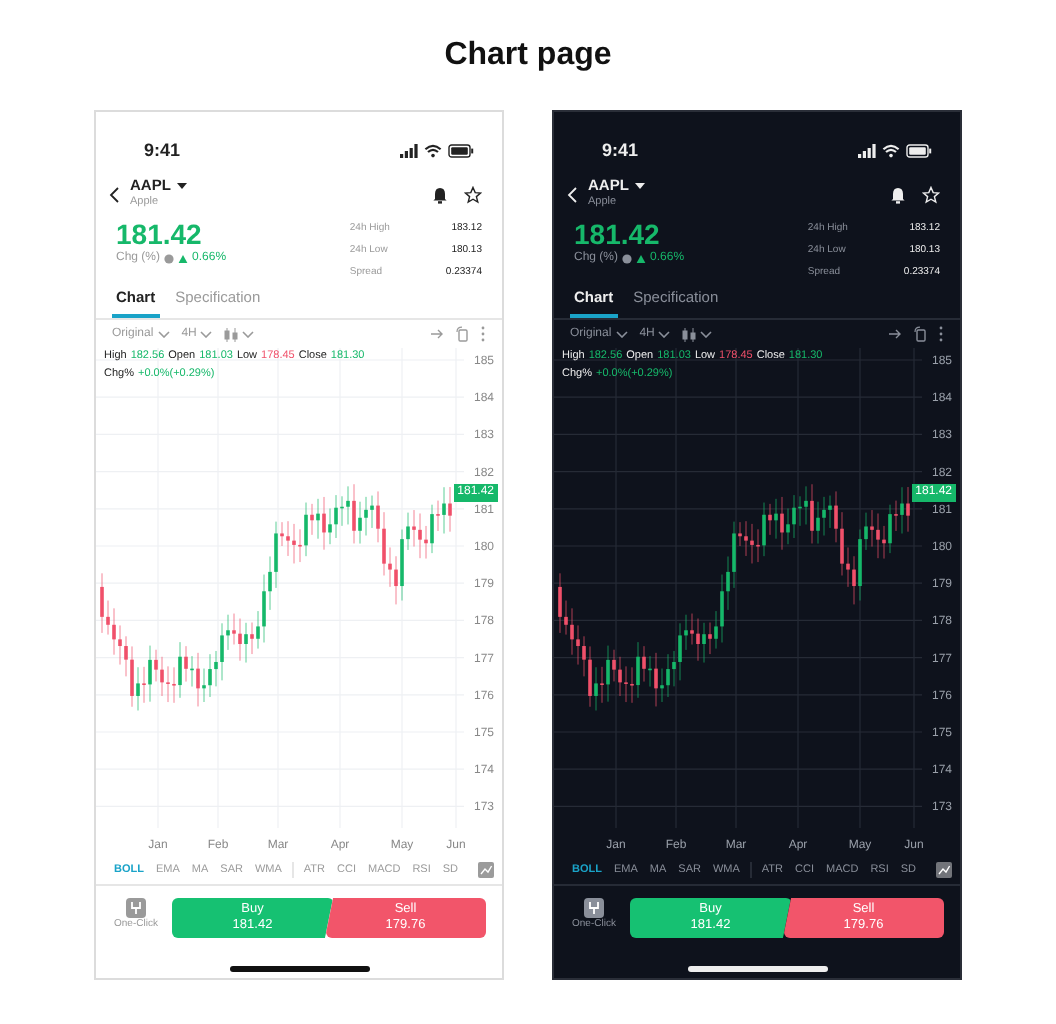  I want to click on page-title: Chart page, so click(528, 56).